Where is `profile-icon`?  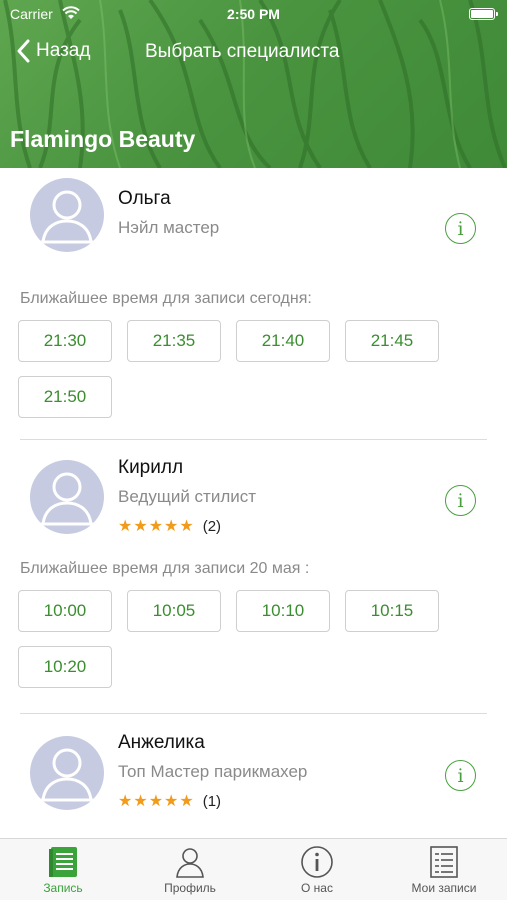 profile-icon is located at coordinates (190, 863).